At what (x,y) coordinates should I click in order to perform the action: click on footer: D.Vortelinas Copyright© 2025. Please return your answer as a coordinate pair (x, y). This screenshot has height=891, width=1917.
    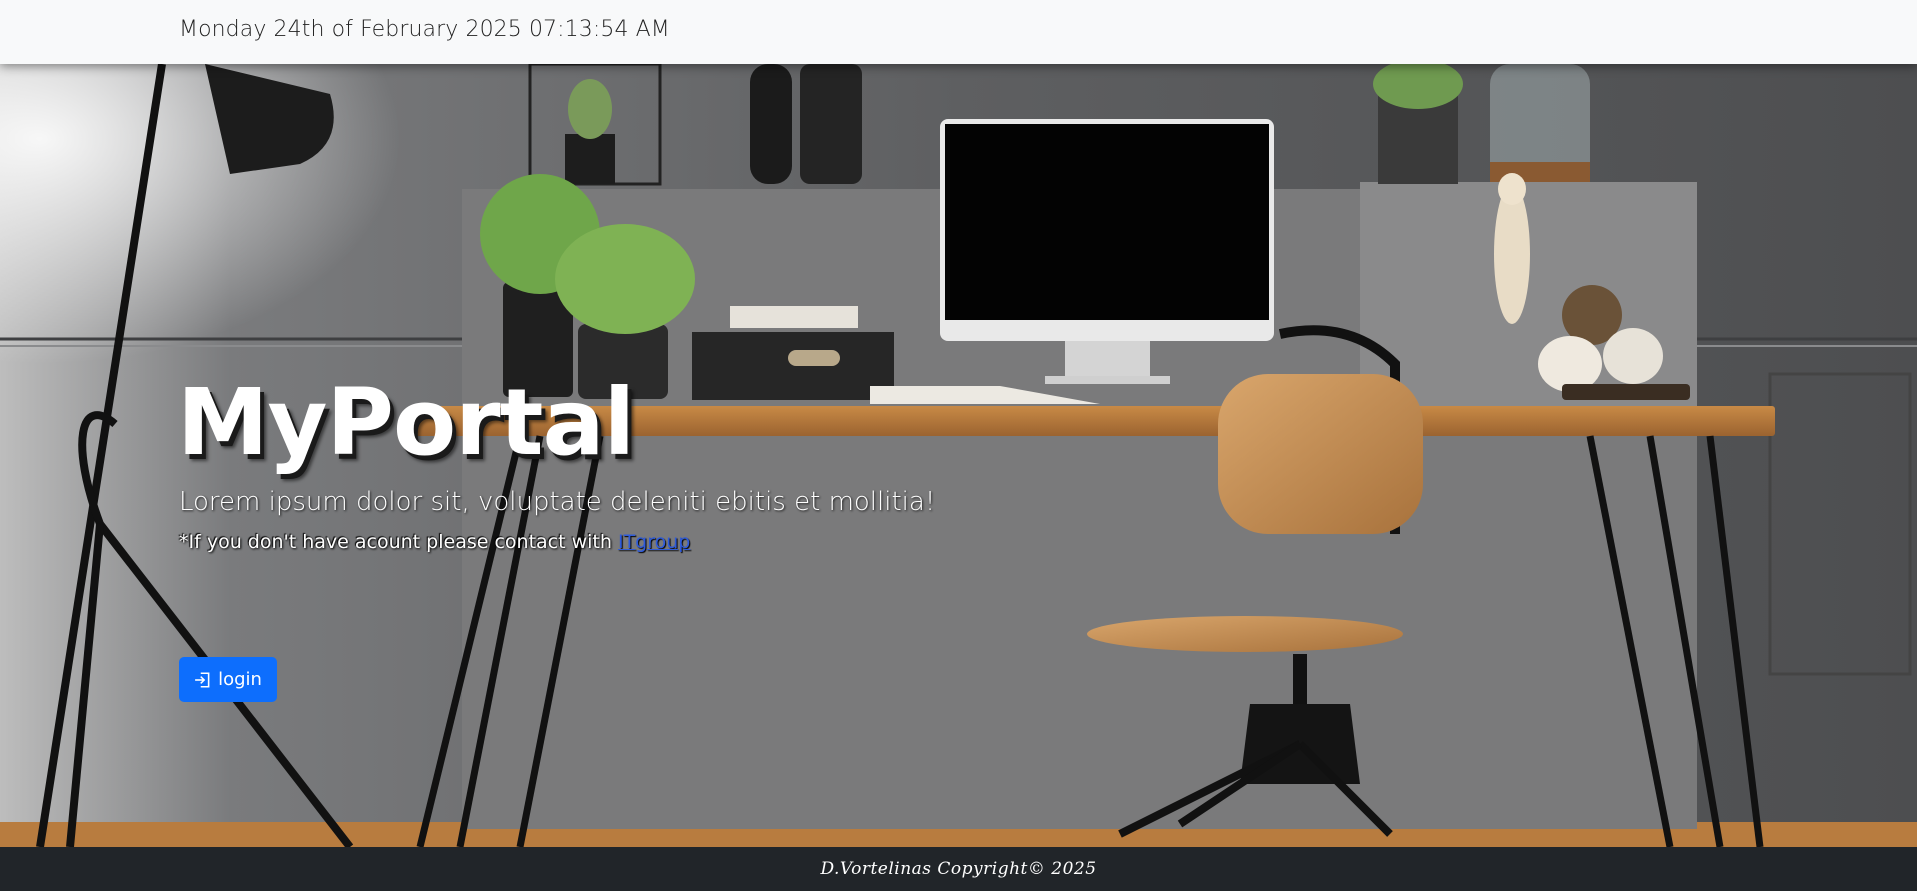
    Looking at the image, I should click on (958, 869).